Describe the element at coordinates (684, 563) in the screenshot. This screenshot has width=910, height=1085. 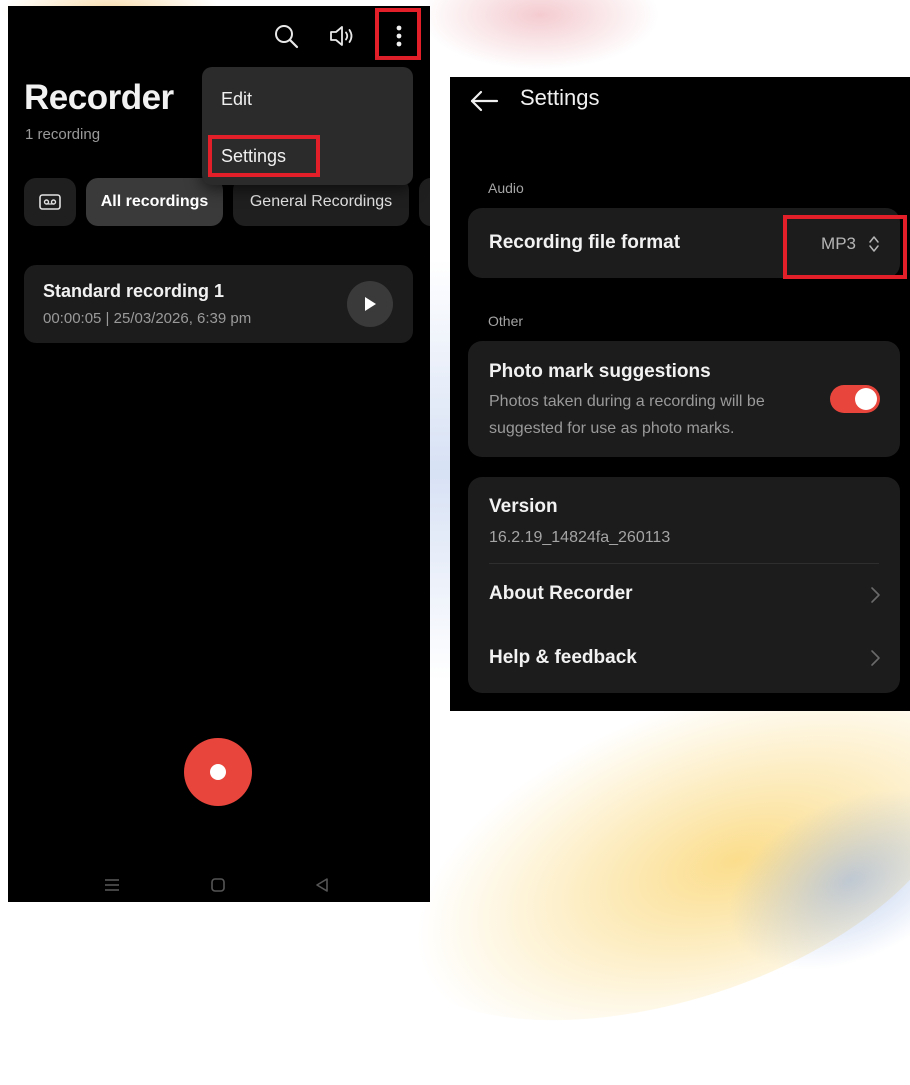
I see `divider` at that location.